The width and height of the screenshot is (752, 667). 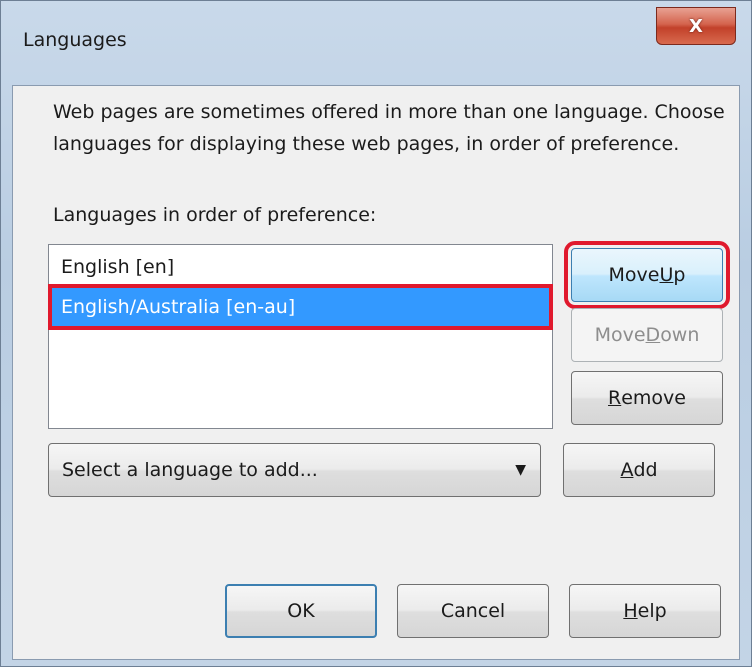 I want to click on move-down-button: Move Down, so click(x=647, y=335).